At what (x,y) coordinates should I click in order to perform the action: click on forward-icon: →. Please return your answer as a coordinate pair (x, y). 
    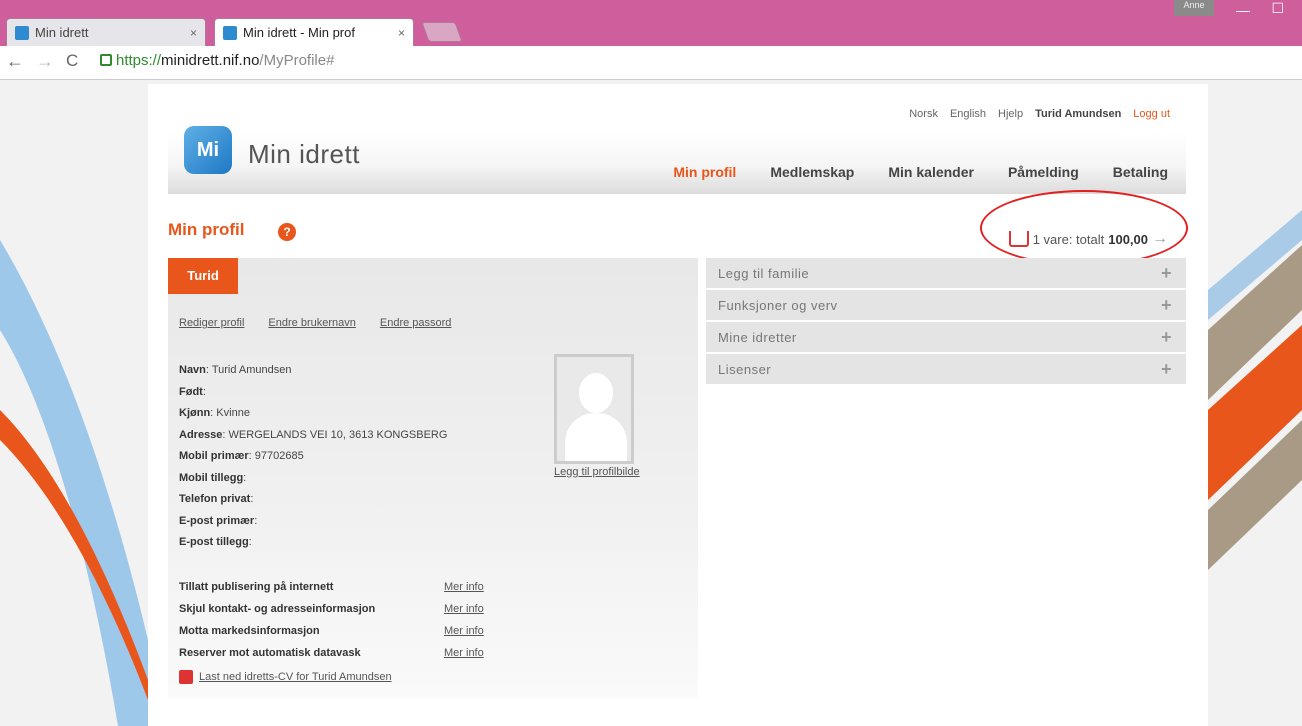
    Looking at the image, I should click on (45, 61).